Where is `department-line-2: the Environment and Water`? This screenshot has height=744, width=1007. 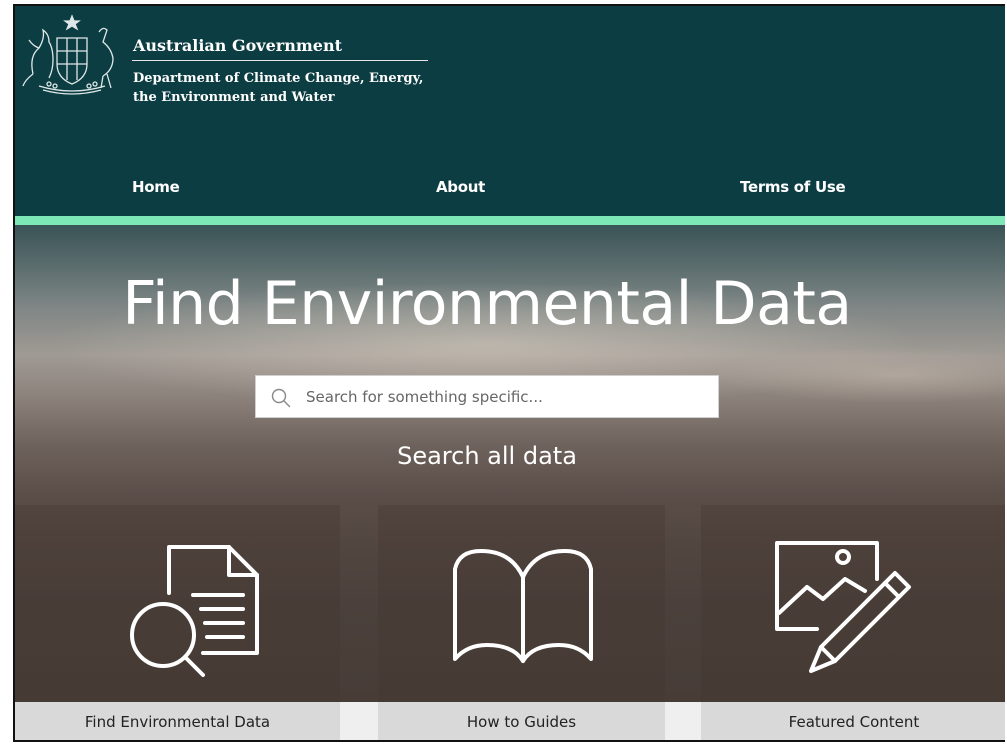
department-line-2: the Environment and Water is located at coordinates (234, 97).